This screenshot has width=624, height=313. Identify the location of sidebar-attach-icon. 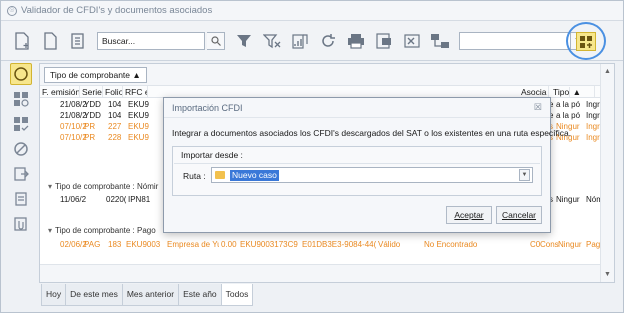
(21, 224).